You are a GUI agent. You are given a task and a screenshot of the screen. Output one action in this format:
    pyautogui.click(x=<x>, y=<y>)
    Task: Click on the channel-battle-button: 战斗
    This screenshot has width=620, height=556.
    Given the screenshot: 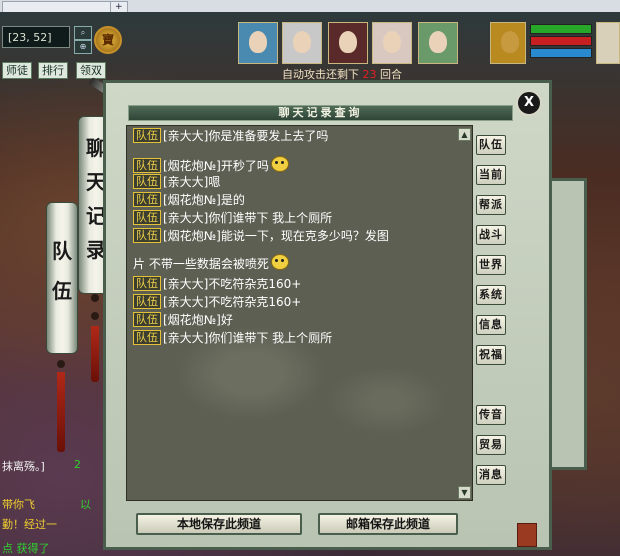 What is the action you would take?
    pyautogui.click(x=491, y=235)
    